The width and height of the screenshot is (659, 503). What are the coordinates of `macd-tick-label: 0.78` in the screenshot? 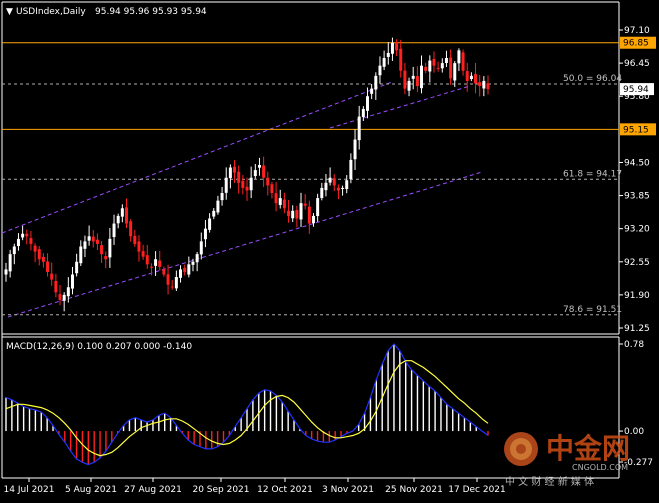 It's located at (634, 345).